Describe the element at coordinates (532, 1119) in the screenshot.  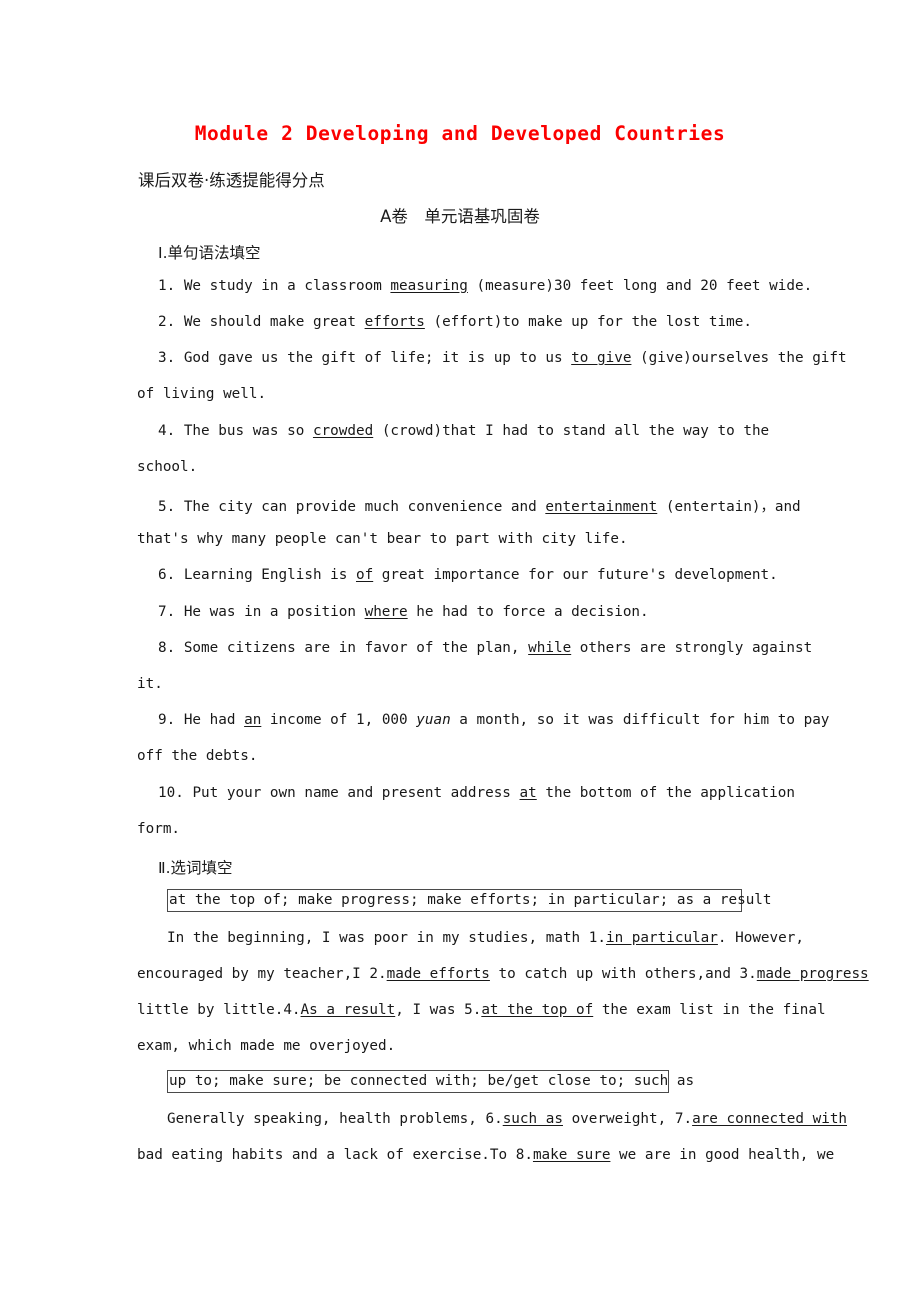
I see `answer-blank: such as` at that location.